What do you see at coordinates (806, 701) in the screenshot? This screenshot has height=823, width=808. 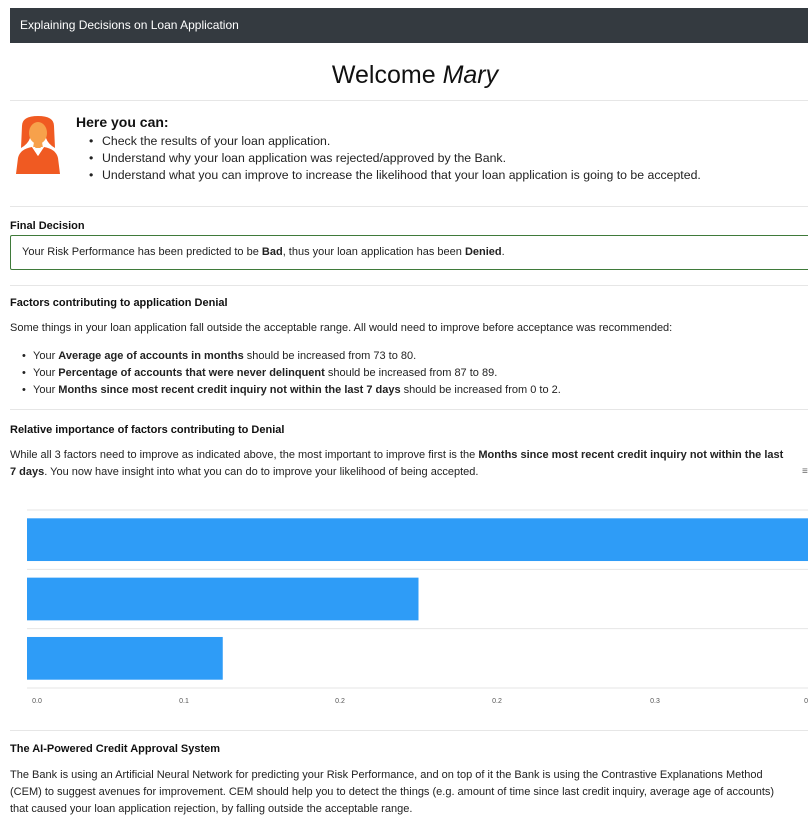 I see `chart-tick-label: 0` at bounding box center [806, 701].